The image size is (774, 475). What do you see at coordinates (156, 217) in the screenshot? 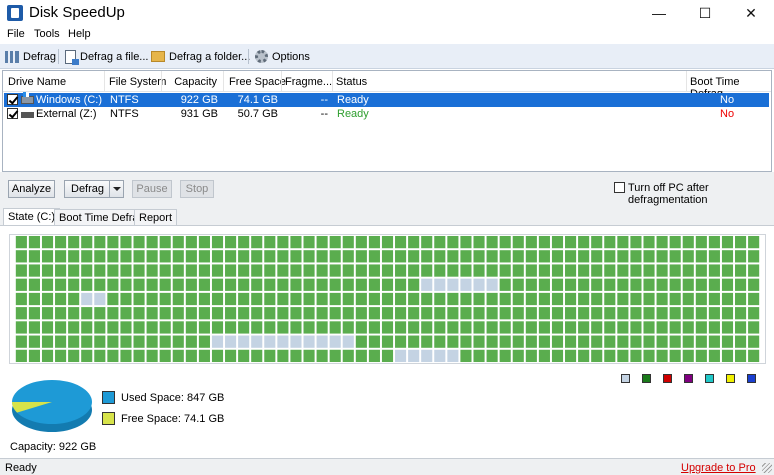
I see `tab-report: Report` at bounding box center [156, 217].